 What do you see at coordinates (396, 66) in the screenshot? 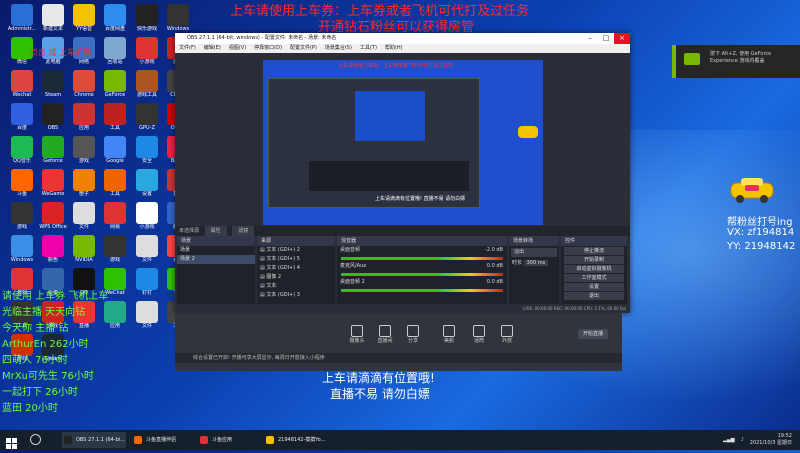
I see `preview-overlay-red: 上车请使用上车券：上车券或者飞机可代打及过任务` at bounding box center [396, 66].